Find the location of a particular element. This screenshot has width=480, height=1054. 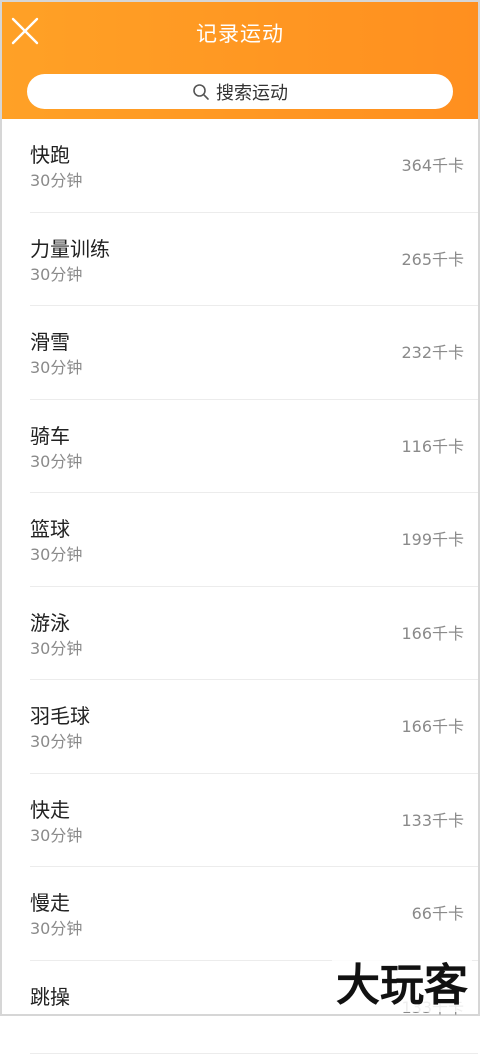

search-placeholder: 搜索运动 is located at coordinates (252, 92).